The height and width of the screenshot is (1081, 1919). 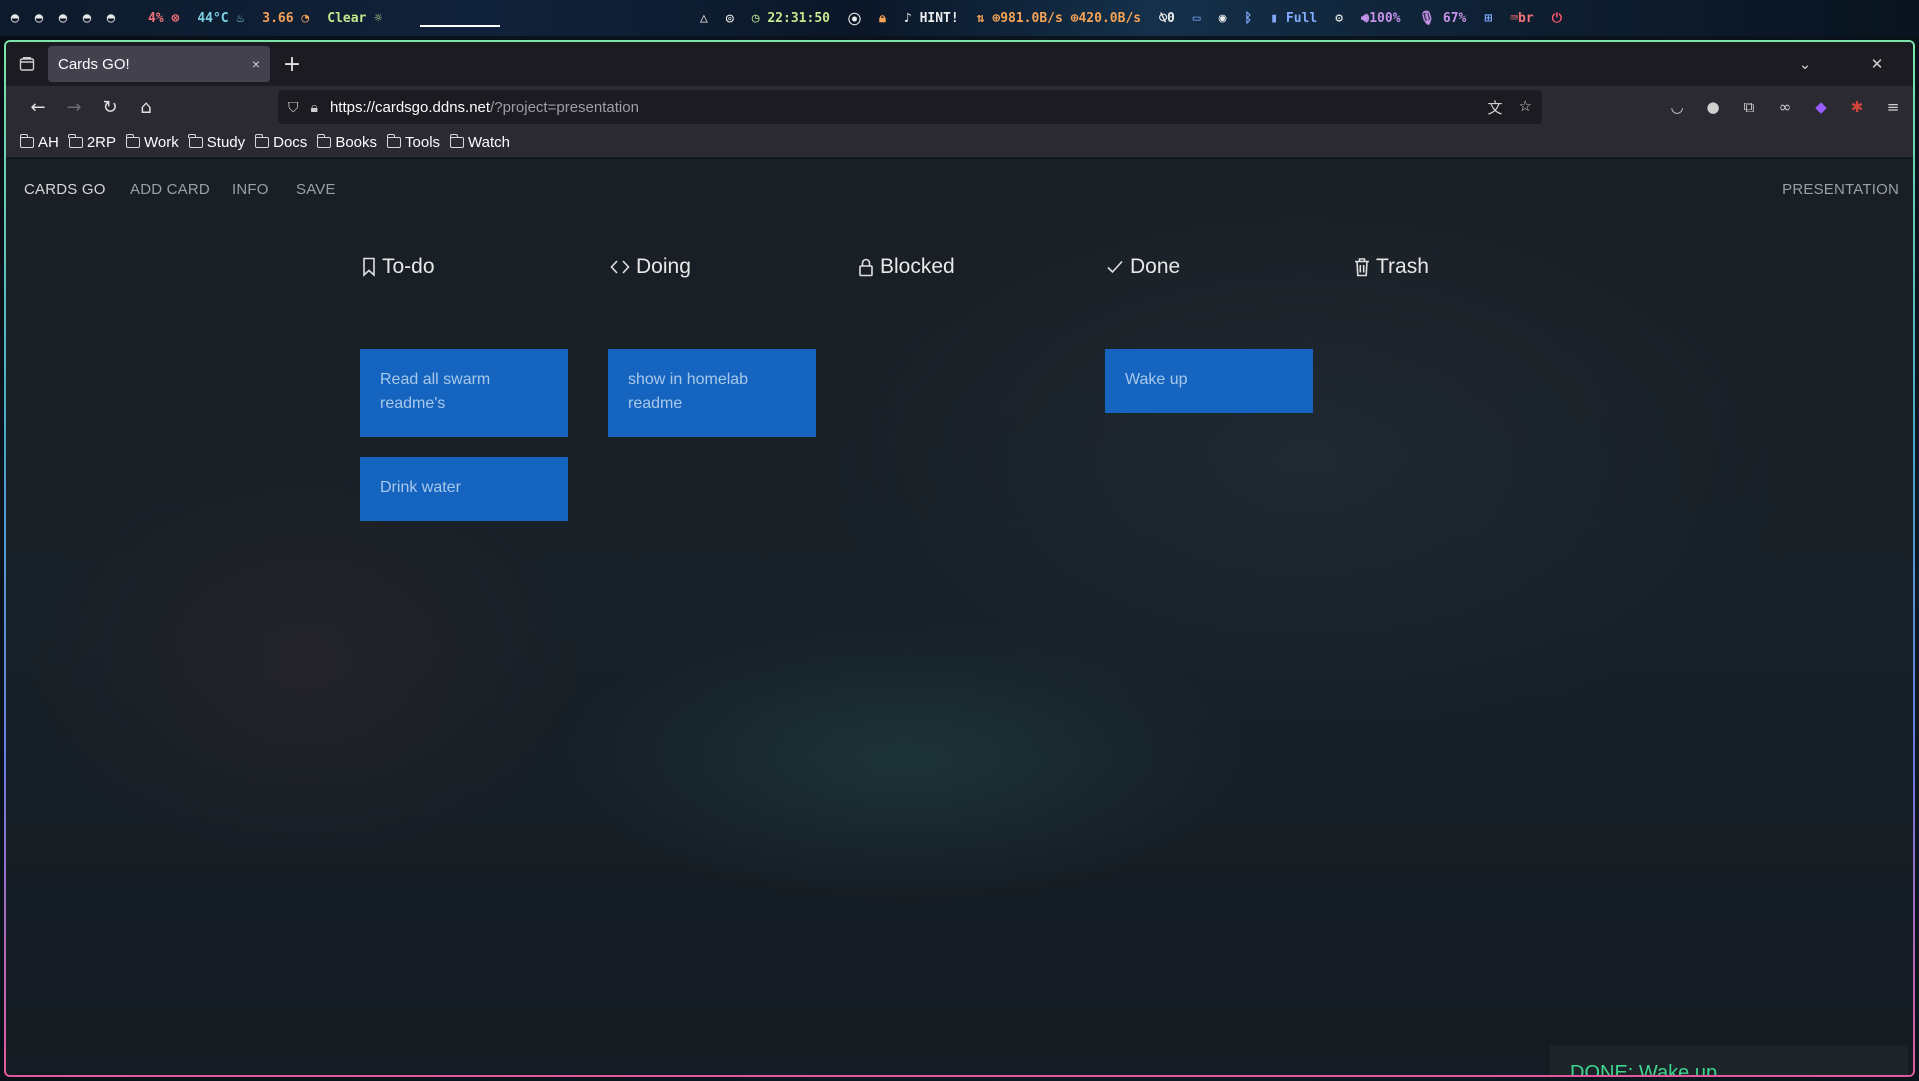 I want to click on bookmark-folder-ah: AH, so click(x=39, y=142).